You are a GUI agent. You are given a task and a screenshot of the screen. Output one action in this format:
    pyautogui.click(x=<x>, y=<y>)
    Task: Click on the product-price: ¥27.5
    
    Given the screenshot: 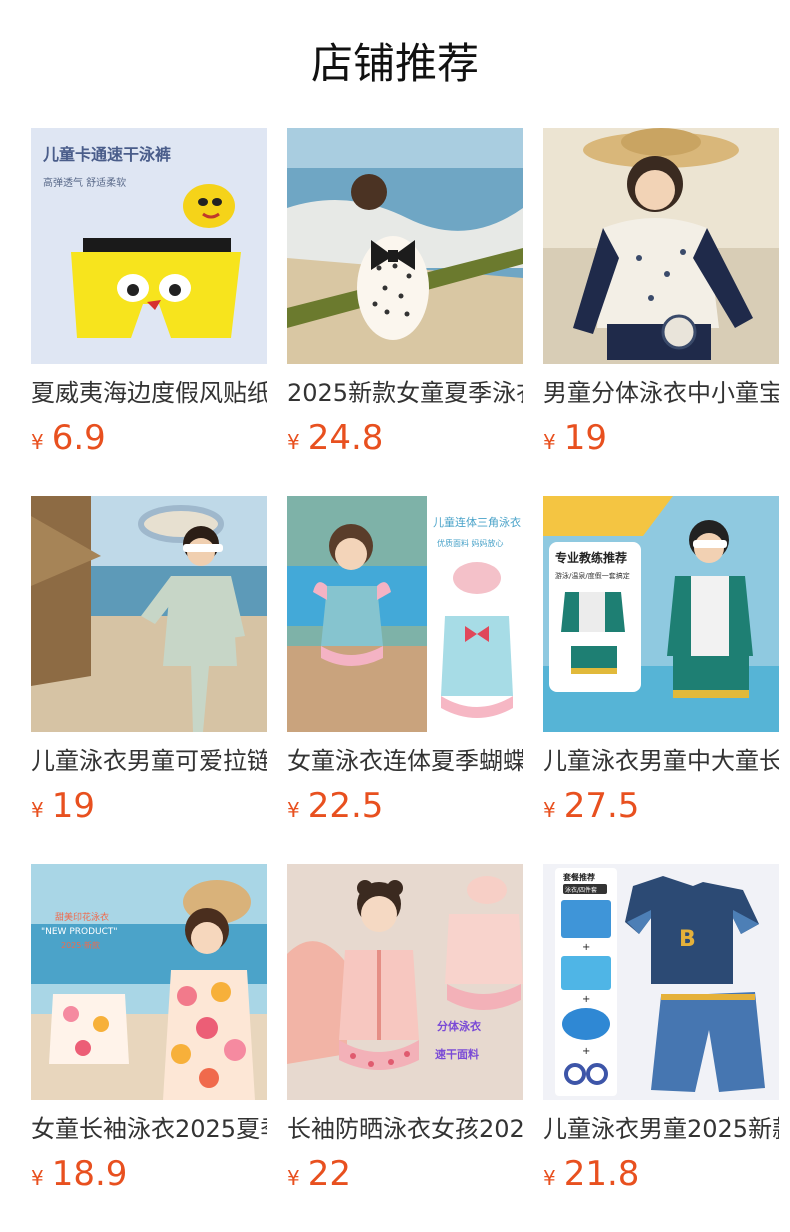 What is the action you would take?
    pyautogui.click(x=591, y=806)
    